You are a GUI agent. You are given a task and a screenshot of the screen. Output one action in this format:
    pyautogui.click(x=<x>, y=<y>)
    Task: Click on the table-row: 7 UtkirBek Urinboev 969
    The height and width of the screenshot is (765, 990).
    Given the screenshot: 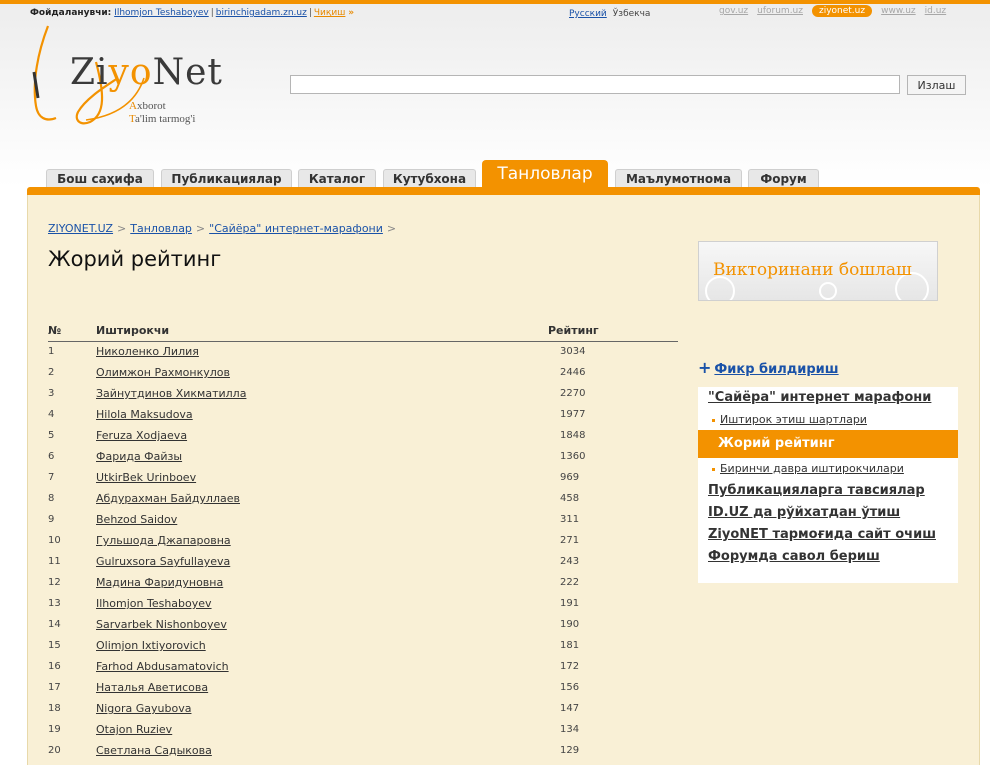 What is the action you would take?
    pyautogui.click(x=363, y=477)
    